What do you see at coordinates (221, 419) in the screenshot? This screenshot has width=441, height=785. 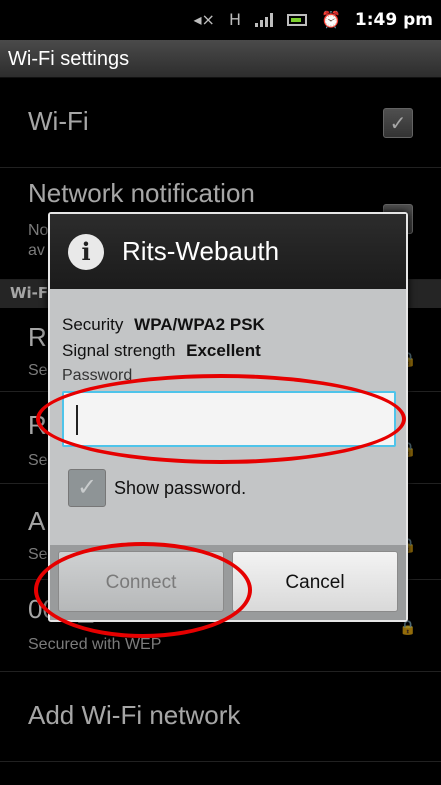 I see `annotation-ellipse-password` at bounding box center [221, 419].